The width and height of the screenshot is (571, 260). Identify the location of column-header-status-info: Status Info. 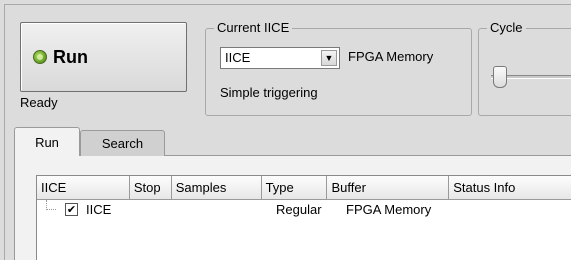
(510, 188).